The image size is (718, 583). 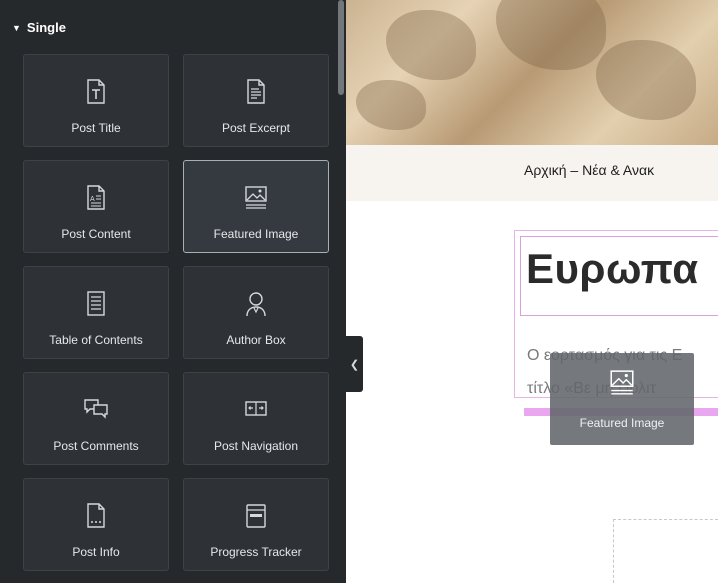 I want to click on hero-image, so click(x=532, y=72).